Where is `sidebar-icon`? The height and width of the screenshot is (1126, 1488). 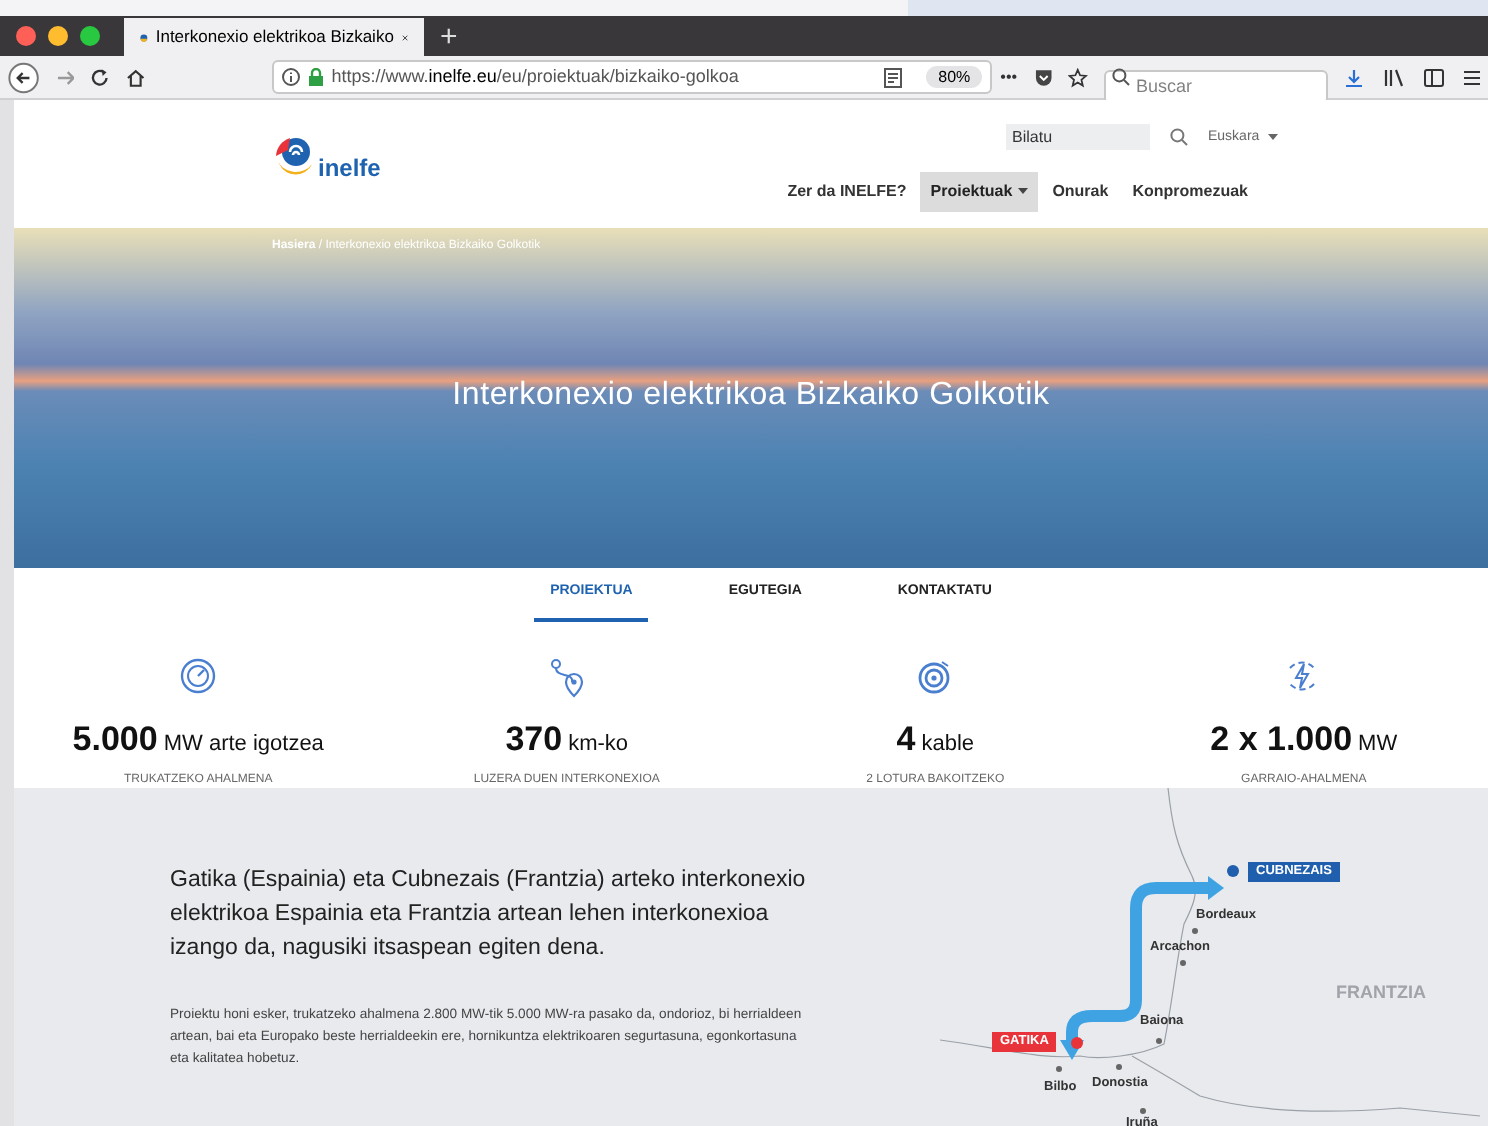
sidebar-icon is located at coordinates (1434, 77).